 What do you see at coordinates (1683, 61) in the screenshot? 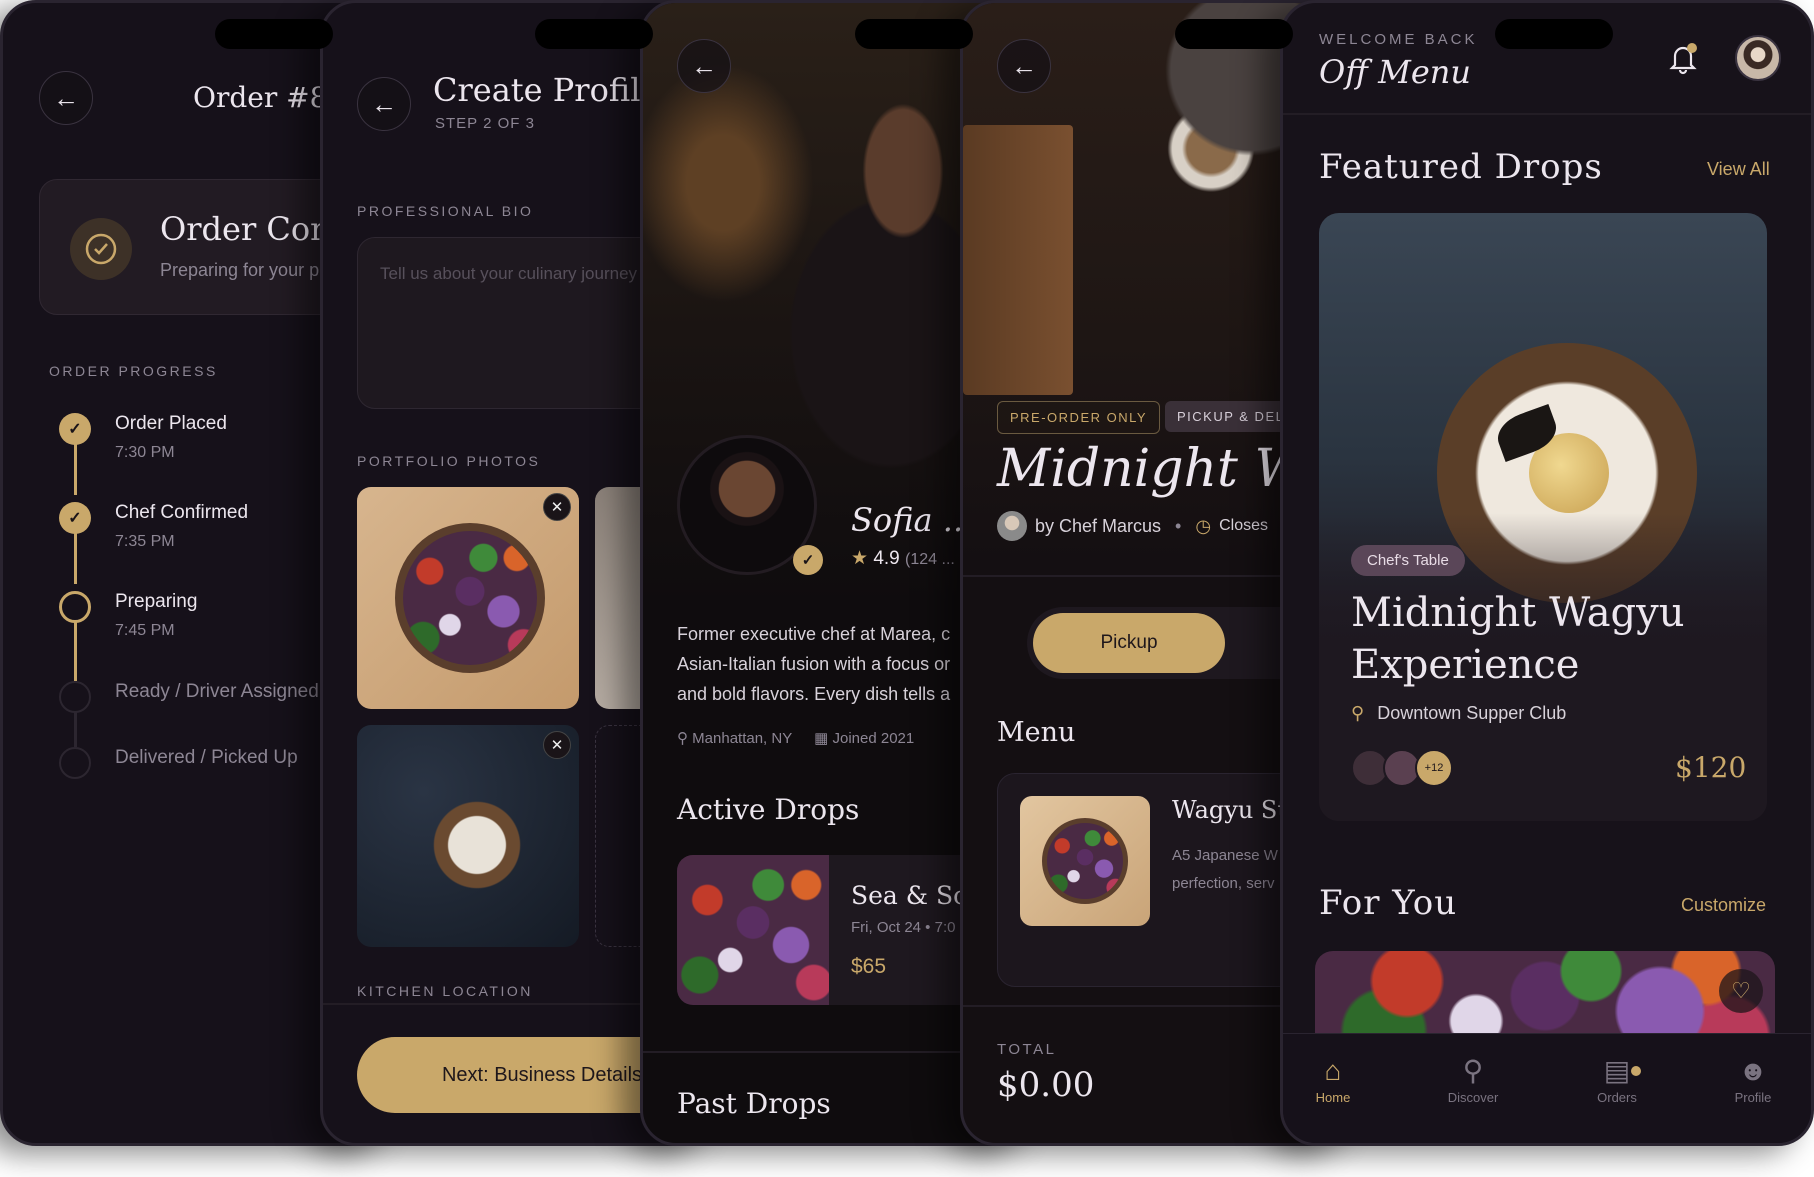
I see `notification-bell-icon` at bounding box center [1683, 61].